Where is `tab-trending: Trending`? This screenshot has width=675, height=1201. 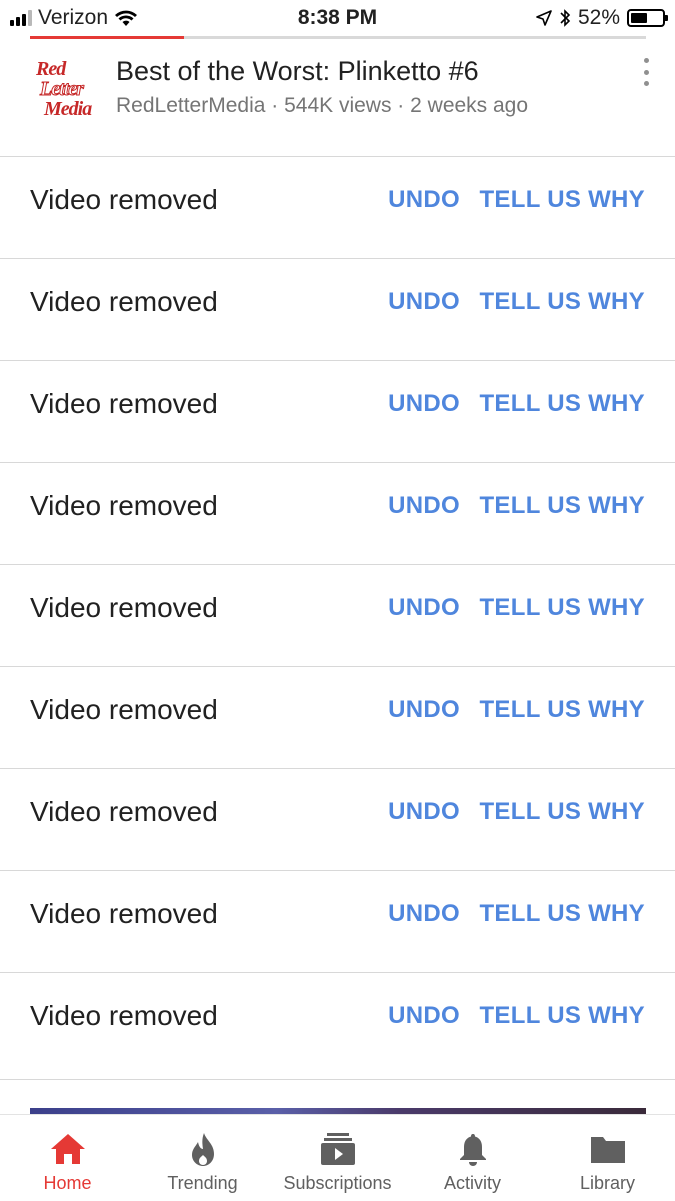
tab-trending: Trending is located at coordinates (202, 1158).